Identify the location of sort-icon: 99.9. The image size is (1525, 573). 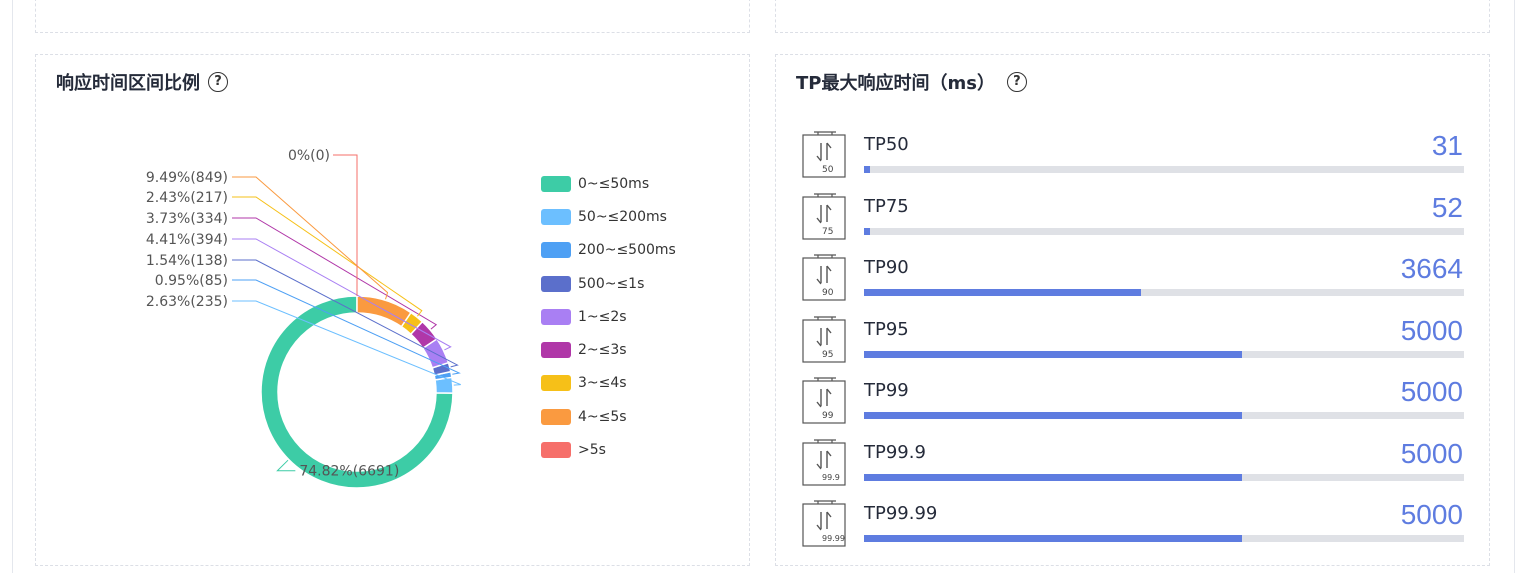
(824, 462).